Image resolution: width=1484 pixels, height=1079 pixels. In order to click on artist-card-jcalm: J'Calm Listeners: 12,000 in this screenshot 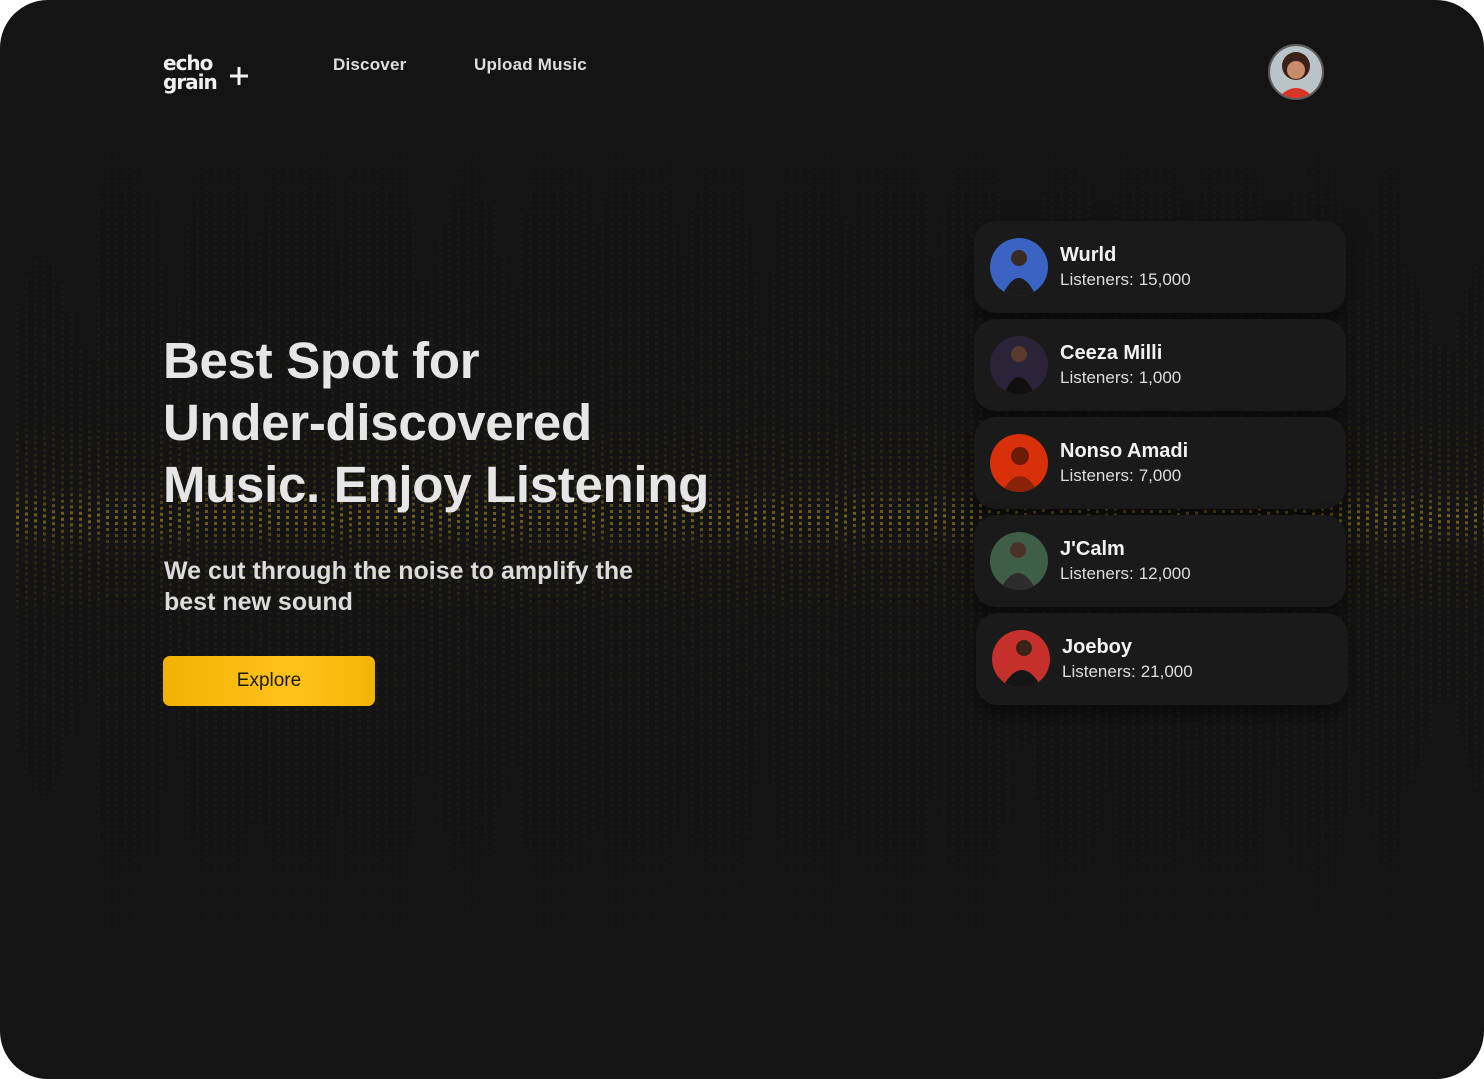, I will do `click(1160, 561)`.